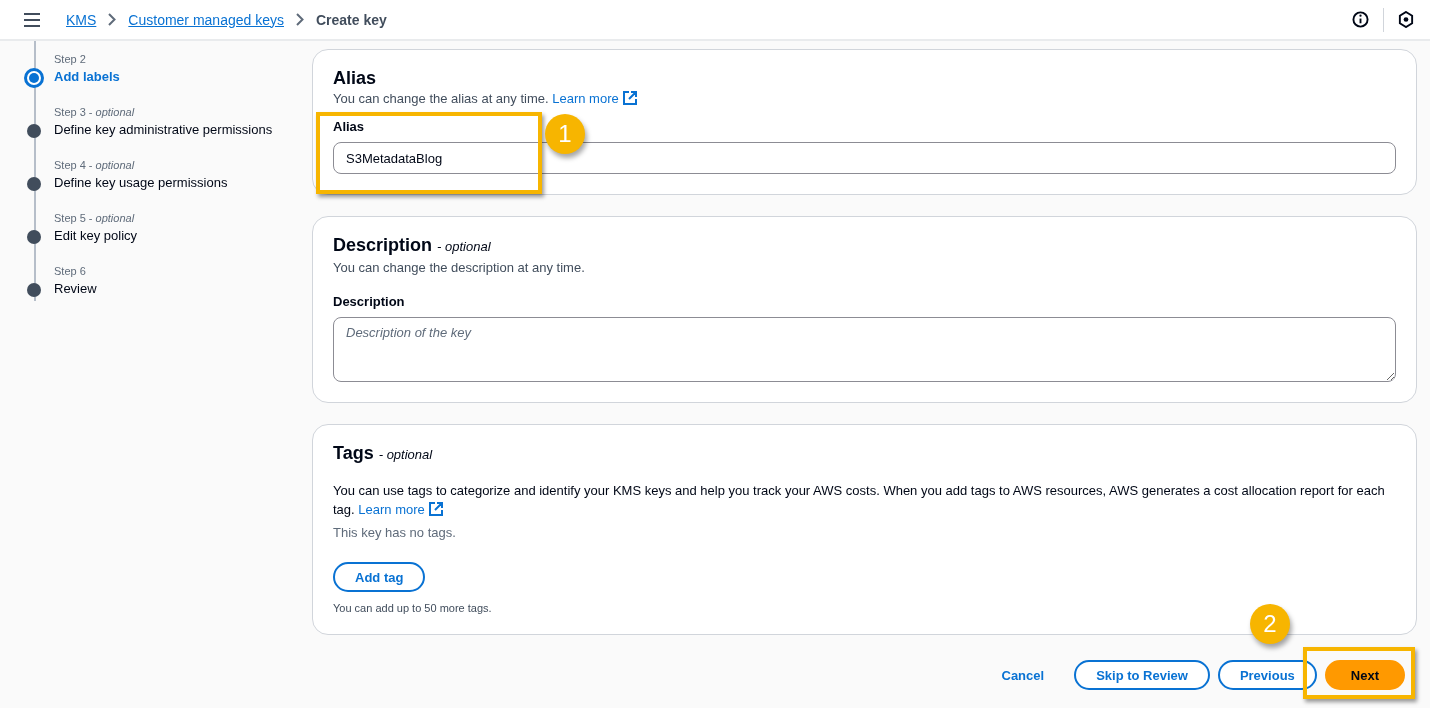  Describe the element at coordinates (864, 158) in the screenshot. I see `alias-field: S3MetadataBlog` at that location.